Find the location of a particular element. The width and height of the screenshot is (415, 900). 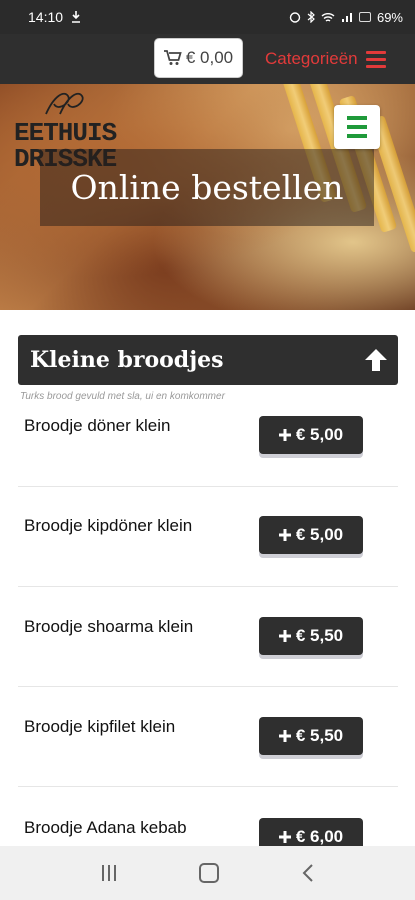

download-icon is located at coordinates (76, 17).